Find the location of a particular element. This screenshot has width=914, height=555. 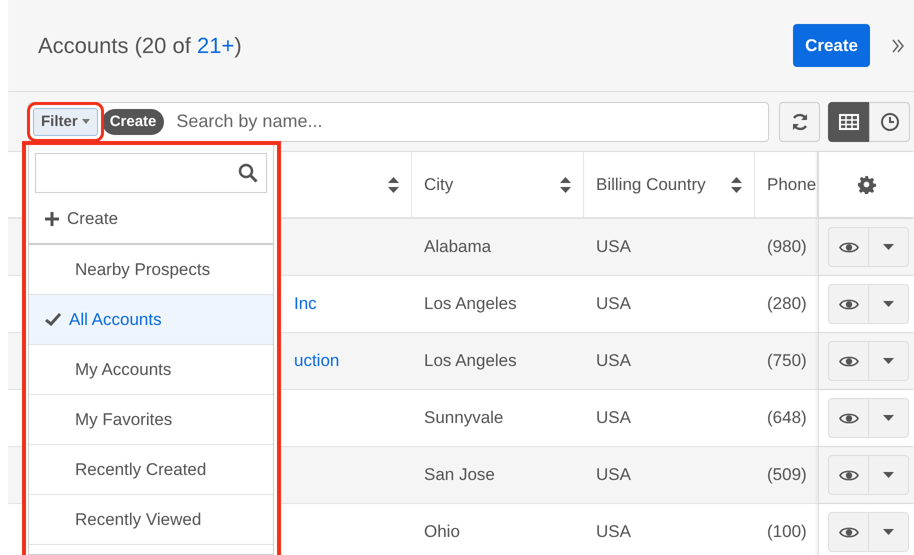

table-cell: Sunnyvale is located at coordinates (464, 418).